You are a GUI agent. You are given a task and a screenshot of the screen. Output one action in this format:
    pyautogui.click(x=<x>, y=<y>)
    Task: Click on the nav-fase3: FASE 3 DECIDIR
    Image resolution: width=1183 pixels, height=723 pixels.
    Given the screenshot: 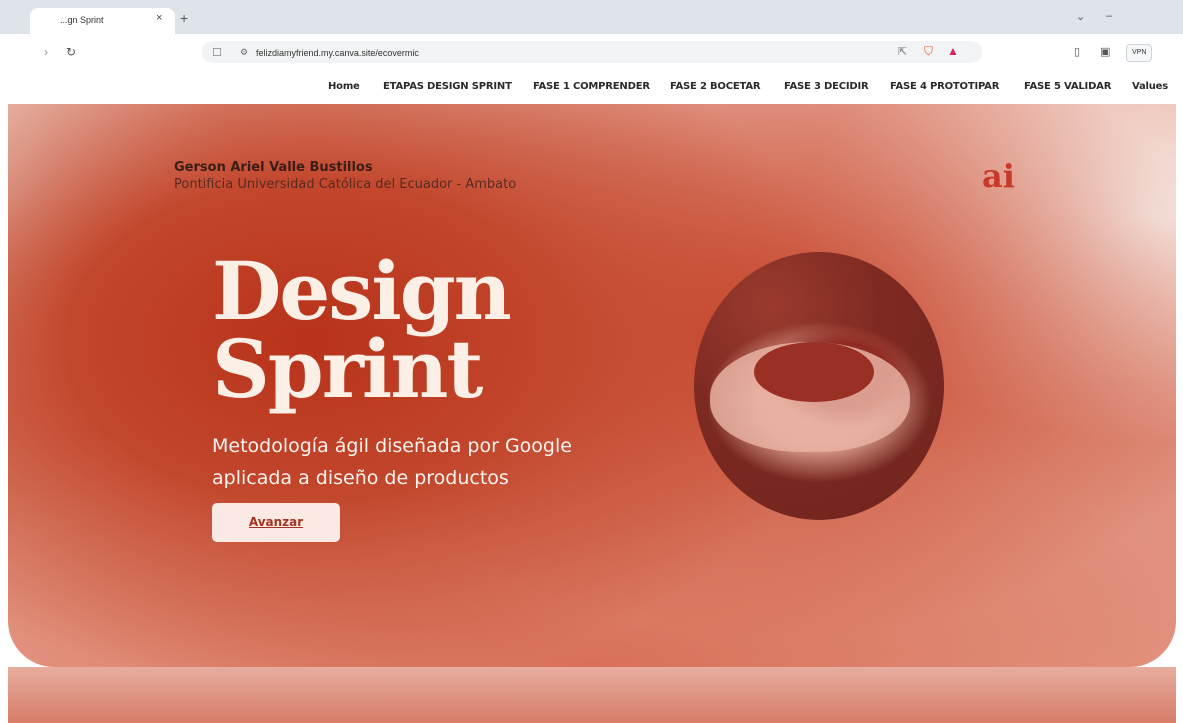 What is the action you would take?
    pyautogui.click(x=826, y=86)
    